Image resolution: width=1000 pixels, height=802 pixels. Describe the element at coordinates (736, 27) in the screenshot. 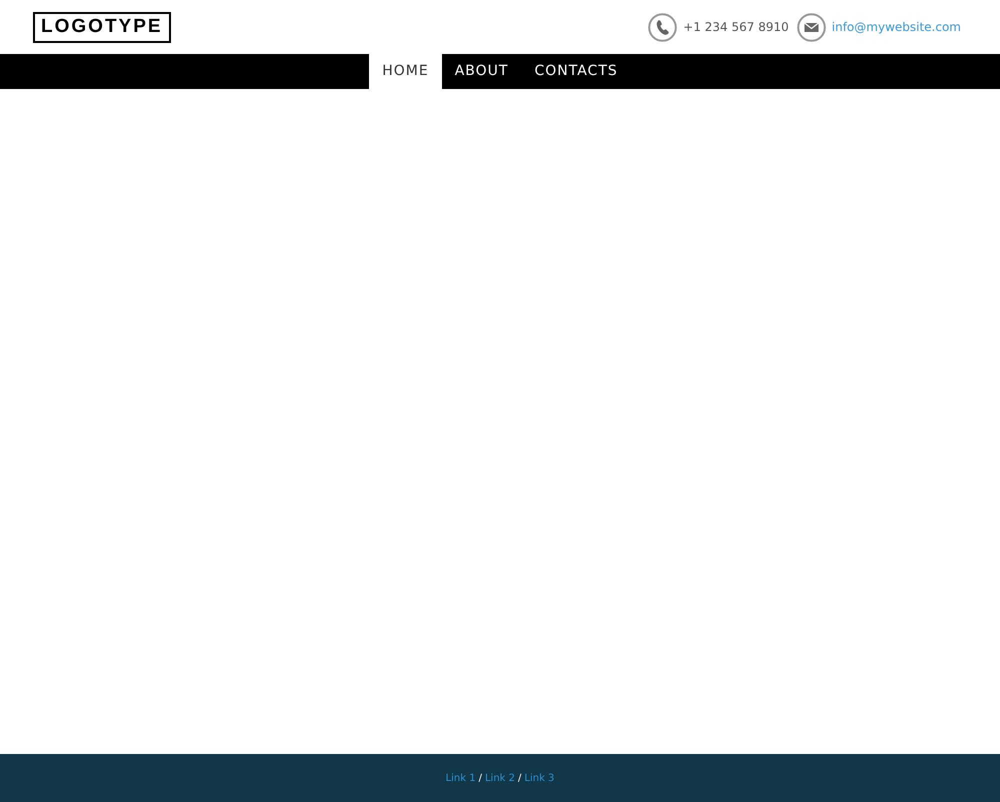

I see `phone-number: +1 234 567 8910` at that location.